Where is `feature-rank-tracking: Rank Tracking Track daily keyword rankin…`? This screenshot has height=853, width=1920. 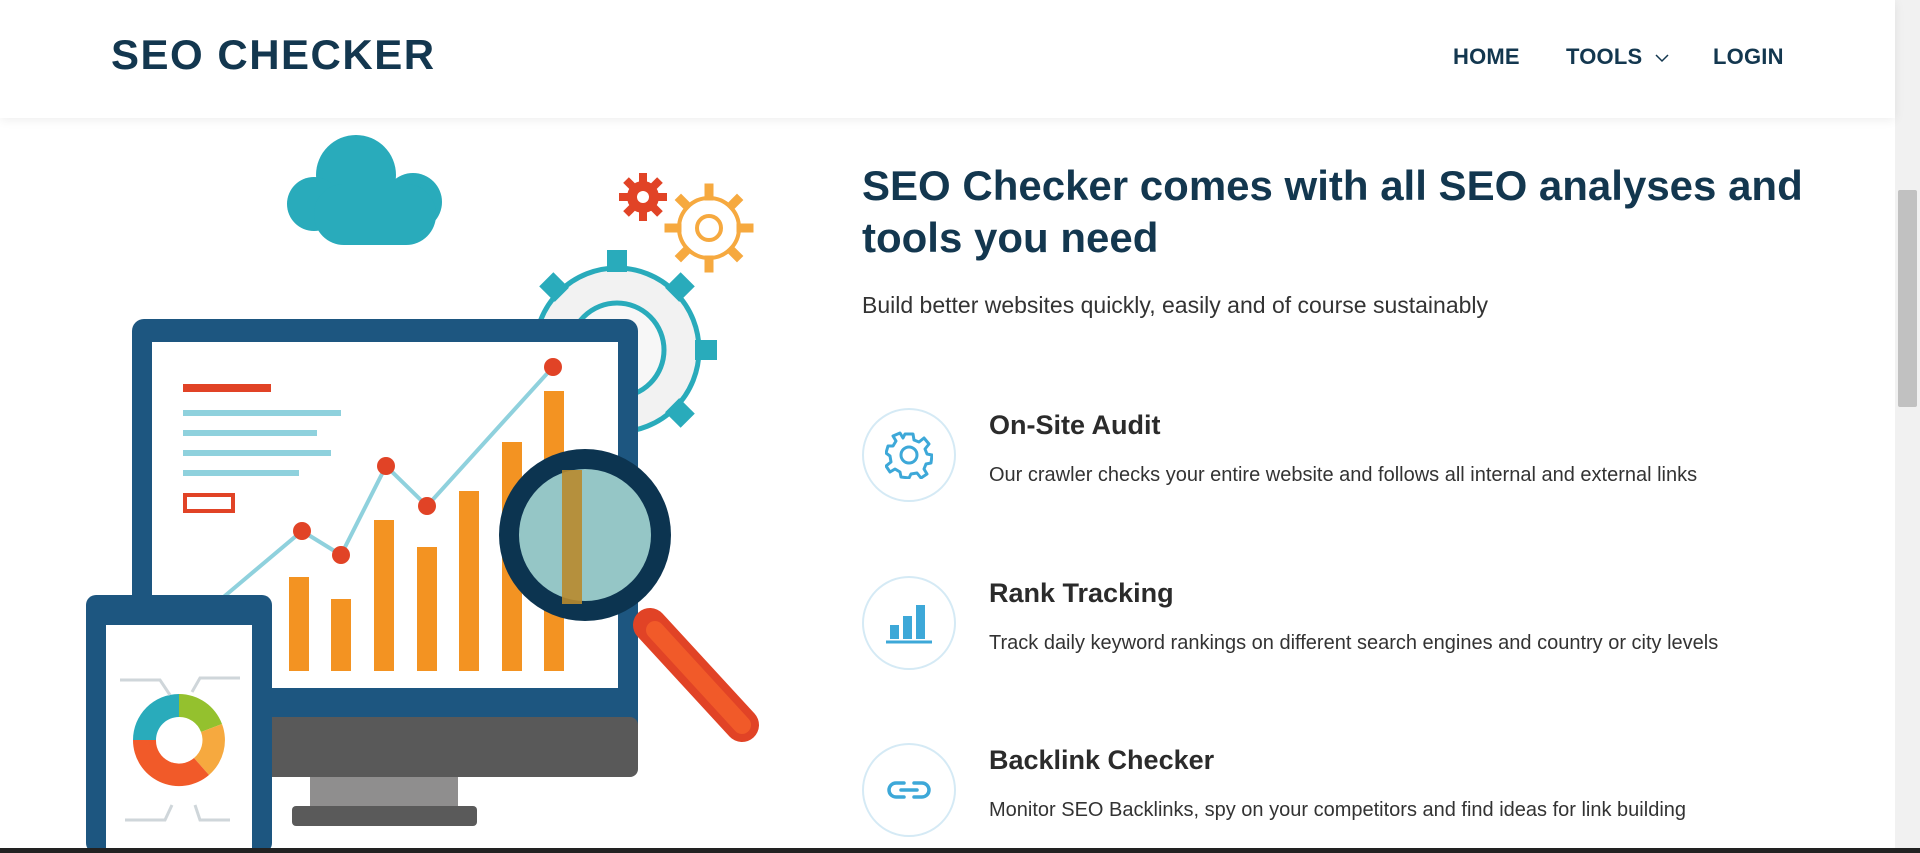
feature-rank-tracking: Rank Tracking Track daily keyword rankin… is located at coordinates (1367, 631).